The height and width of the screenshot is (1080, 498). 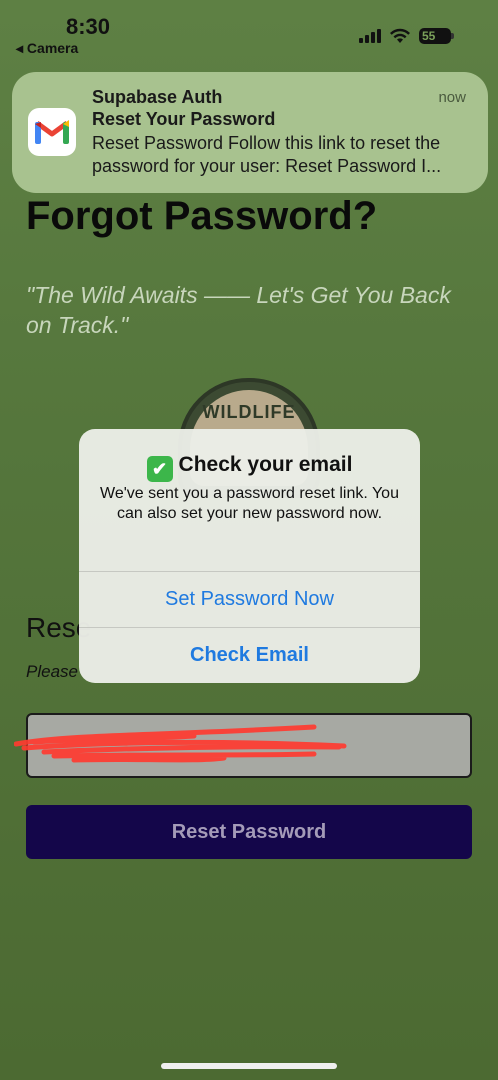 I want to click on wifi-icon, so click(x=400, y=35).